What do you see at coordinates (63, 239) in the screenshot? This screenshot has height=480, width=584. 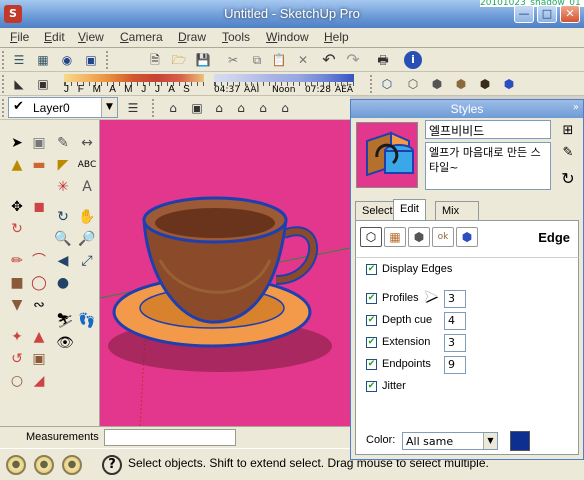 I see `zoom-icon: 🔍` at bounding box center [63, 239].